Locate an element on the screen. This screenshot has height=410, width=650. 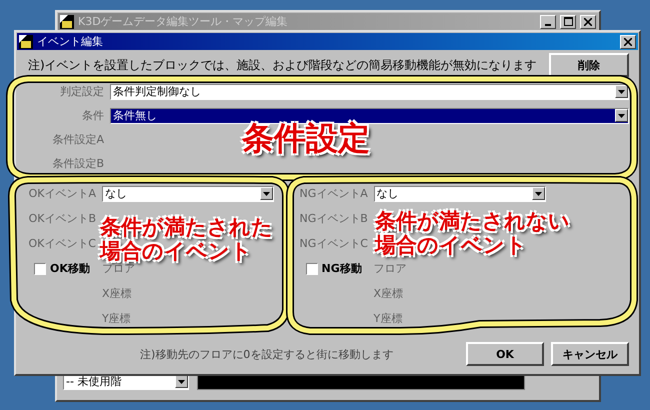
minimize-icon is located at coordinates (548, 25).